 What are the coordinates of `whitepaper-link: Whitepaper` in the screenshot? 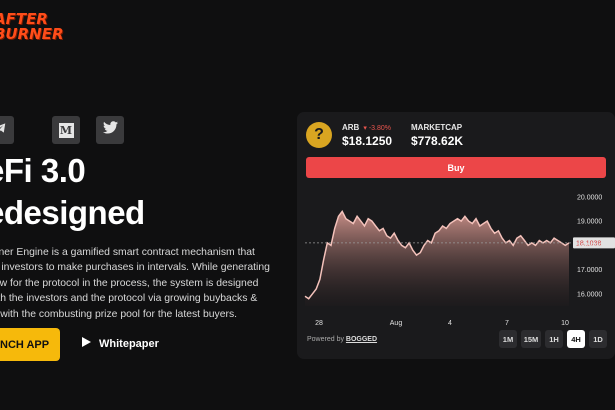 It's located at (120, 343).